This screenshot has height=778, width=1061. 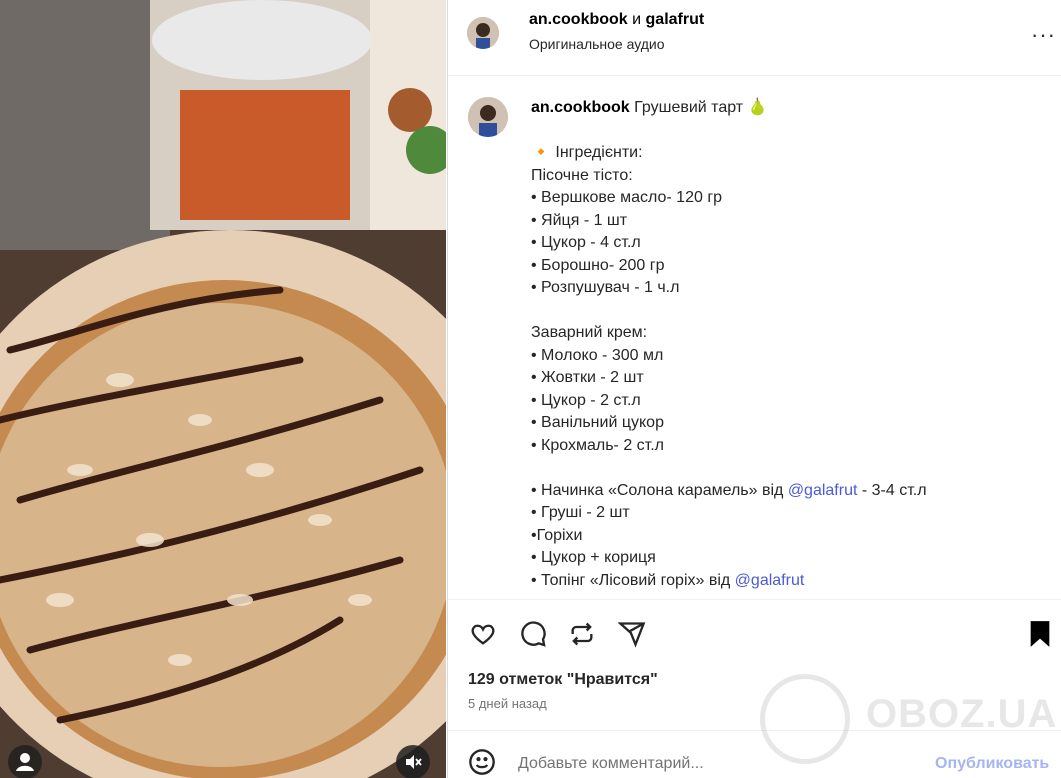 I want to click on caption-line: • Груші - 2 шт, so click(x=580, y=512).